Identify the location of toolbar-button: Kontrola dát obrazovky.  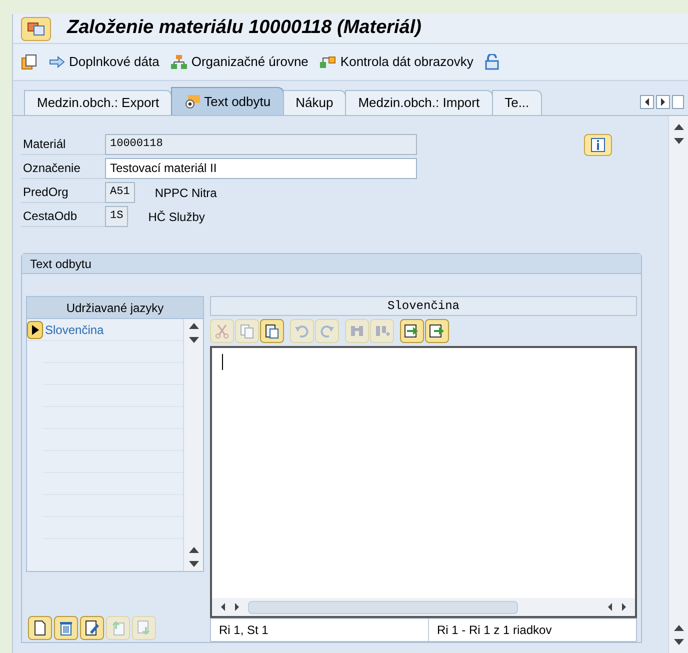
(397, 62).